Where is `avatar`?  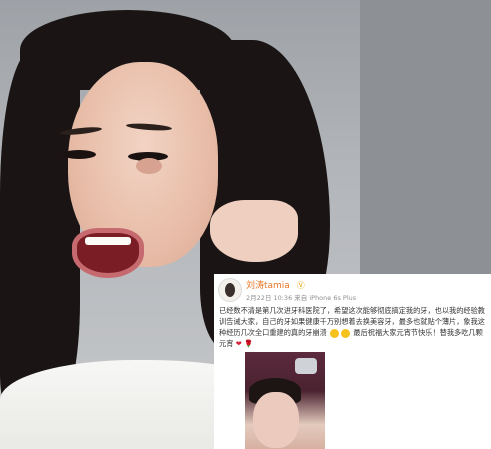 avatar is located at coordinates (230, 290).